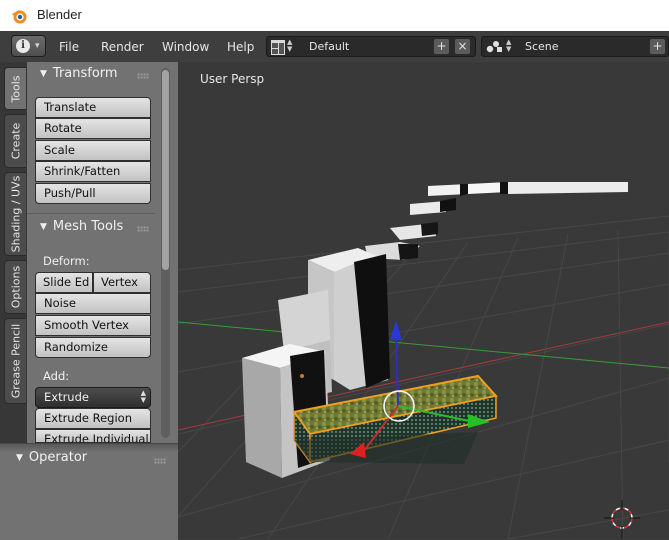 This screenshot has width=669, height=540. What do you see at coordinates (69, 47) in the screenshot?
I see `menu-file: File` at bounding box center [69, 47].